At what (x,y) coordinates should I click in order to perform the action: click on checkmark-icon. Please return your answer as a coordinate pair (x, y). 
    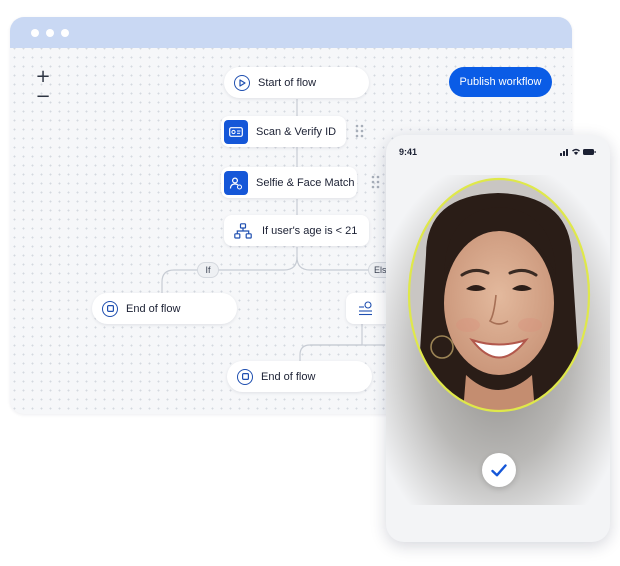
    Looking at the image, I should click on (499, 469).